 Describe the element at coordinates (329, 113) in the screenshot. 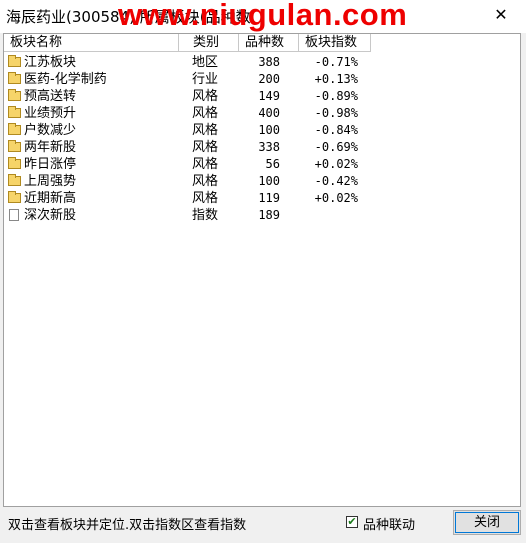

I see `sector-index: -0.98%` at that location.